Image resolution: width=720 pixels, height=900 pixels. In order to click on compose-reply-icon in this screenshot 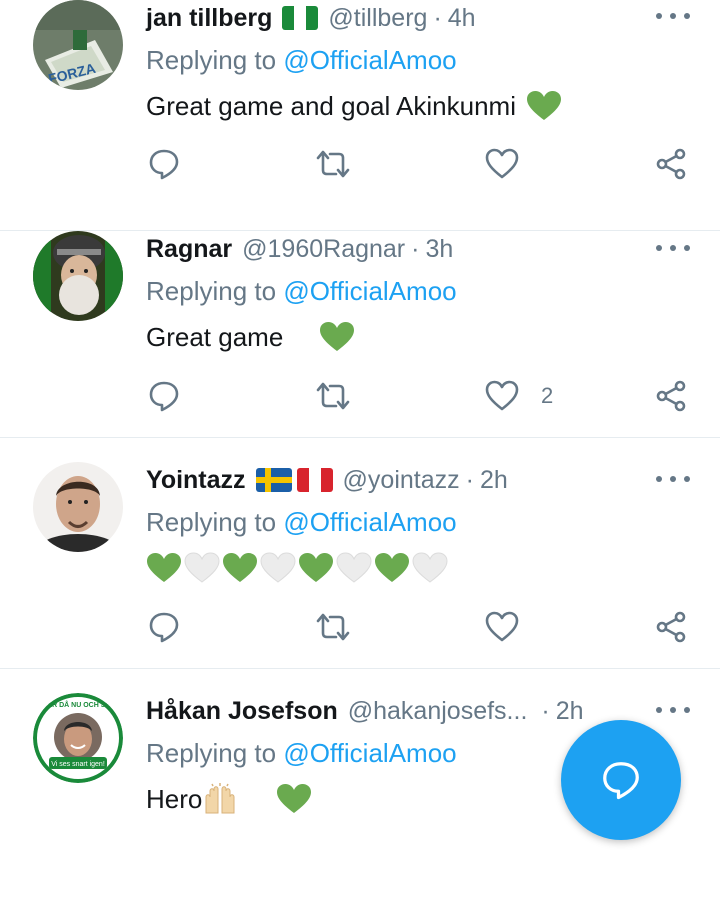, I will do `click(621, 781)`.